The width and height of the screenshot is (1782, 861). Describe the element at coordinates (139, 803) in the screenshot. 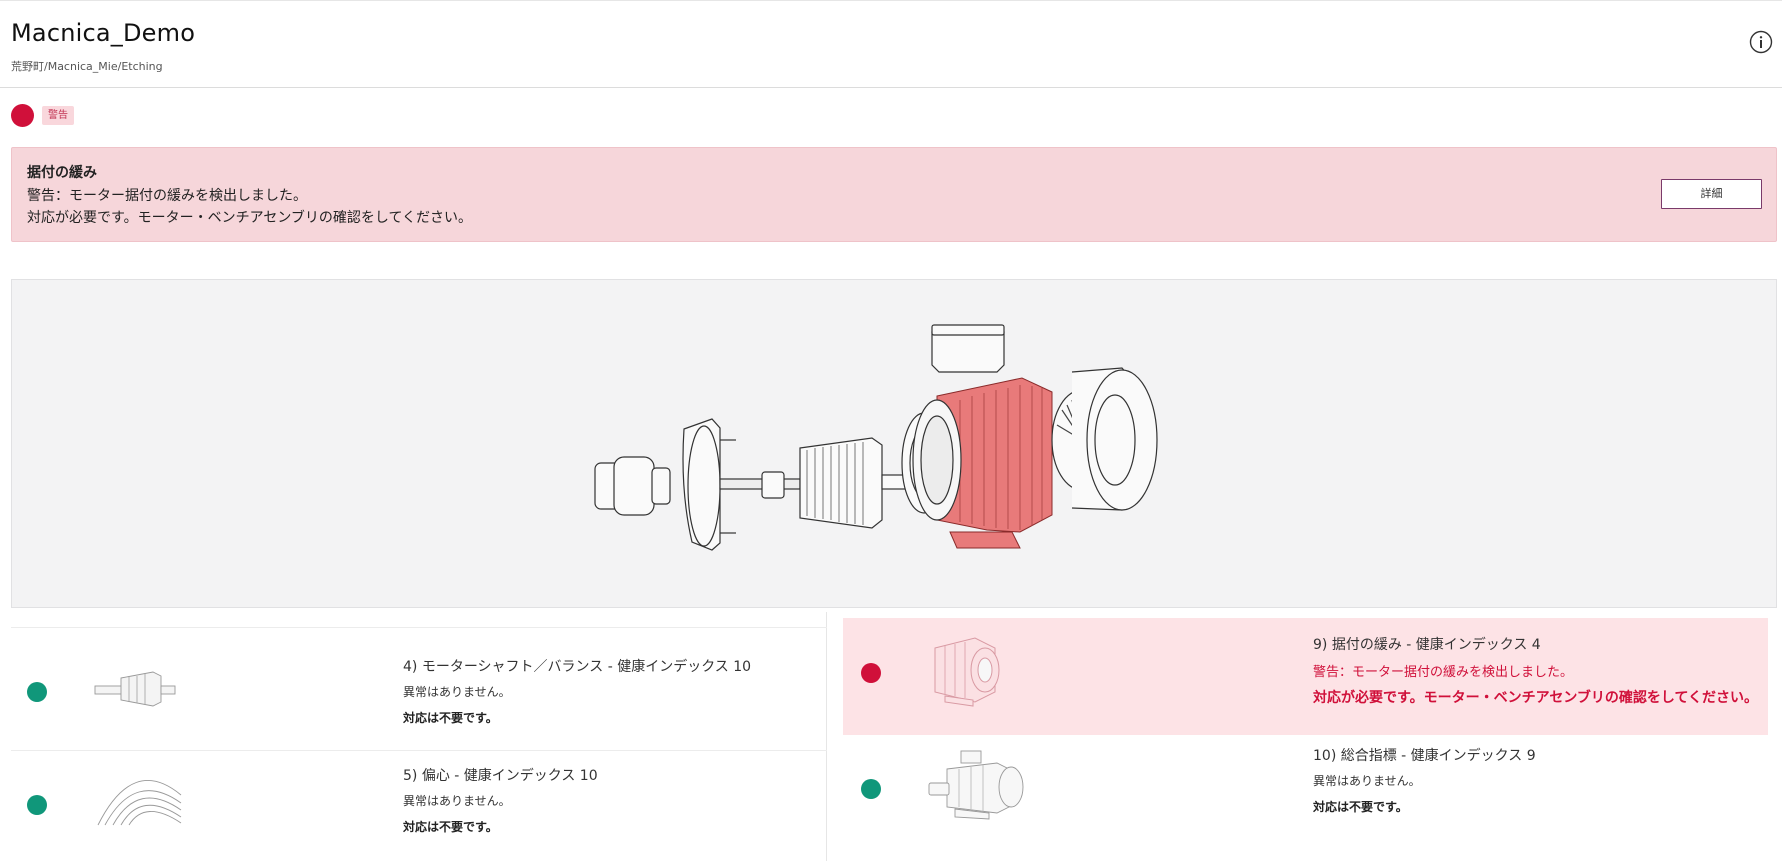

I see `eccentric-icon` at that location.